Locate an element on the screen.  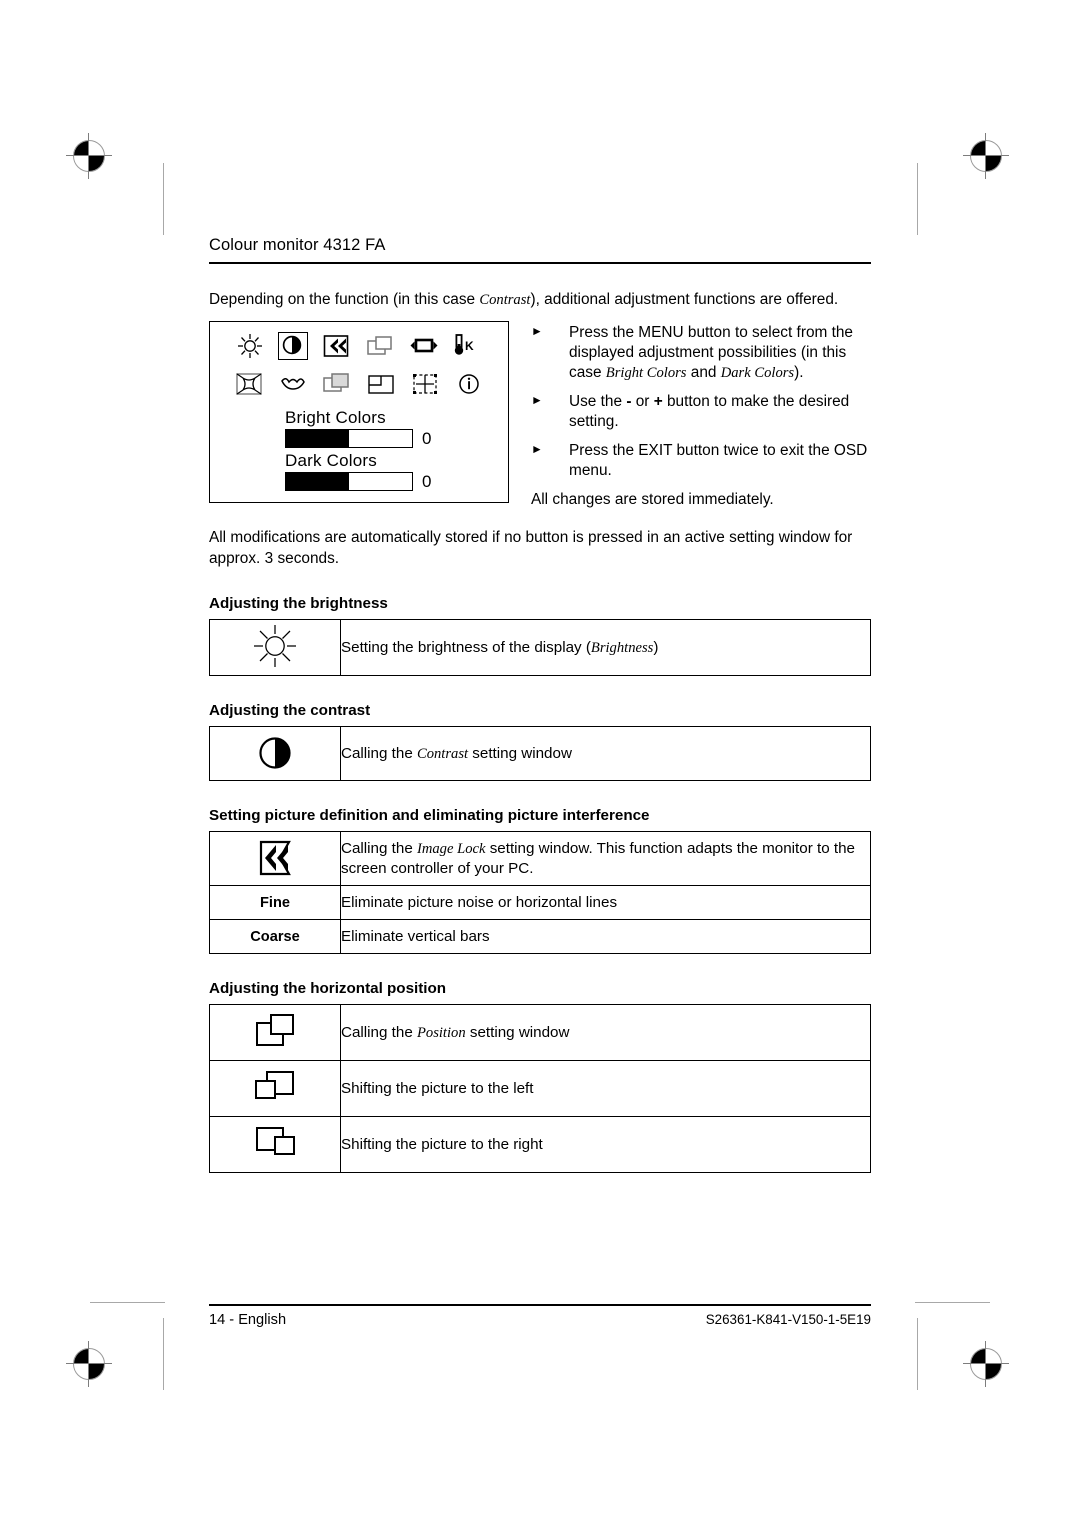
crop-mark-left-vertical-bottom is located at coordinates (163, 1354).